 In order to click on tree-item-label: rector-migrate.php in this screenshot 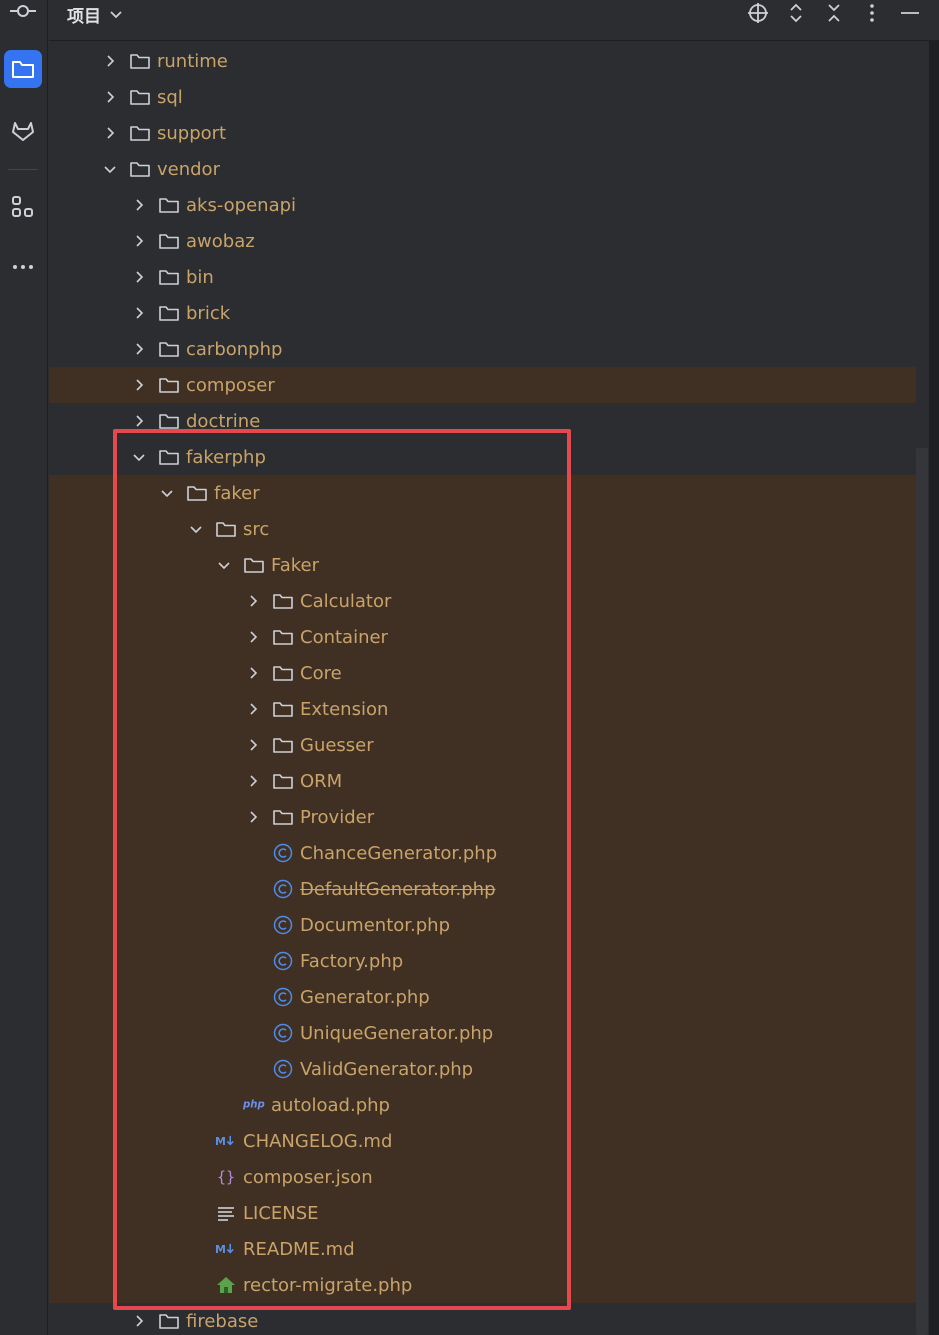, I will do `click(328, 1285)`.